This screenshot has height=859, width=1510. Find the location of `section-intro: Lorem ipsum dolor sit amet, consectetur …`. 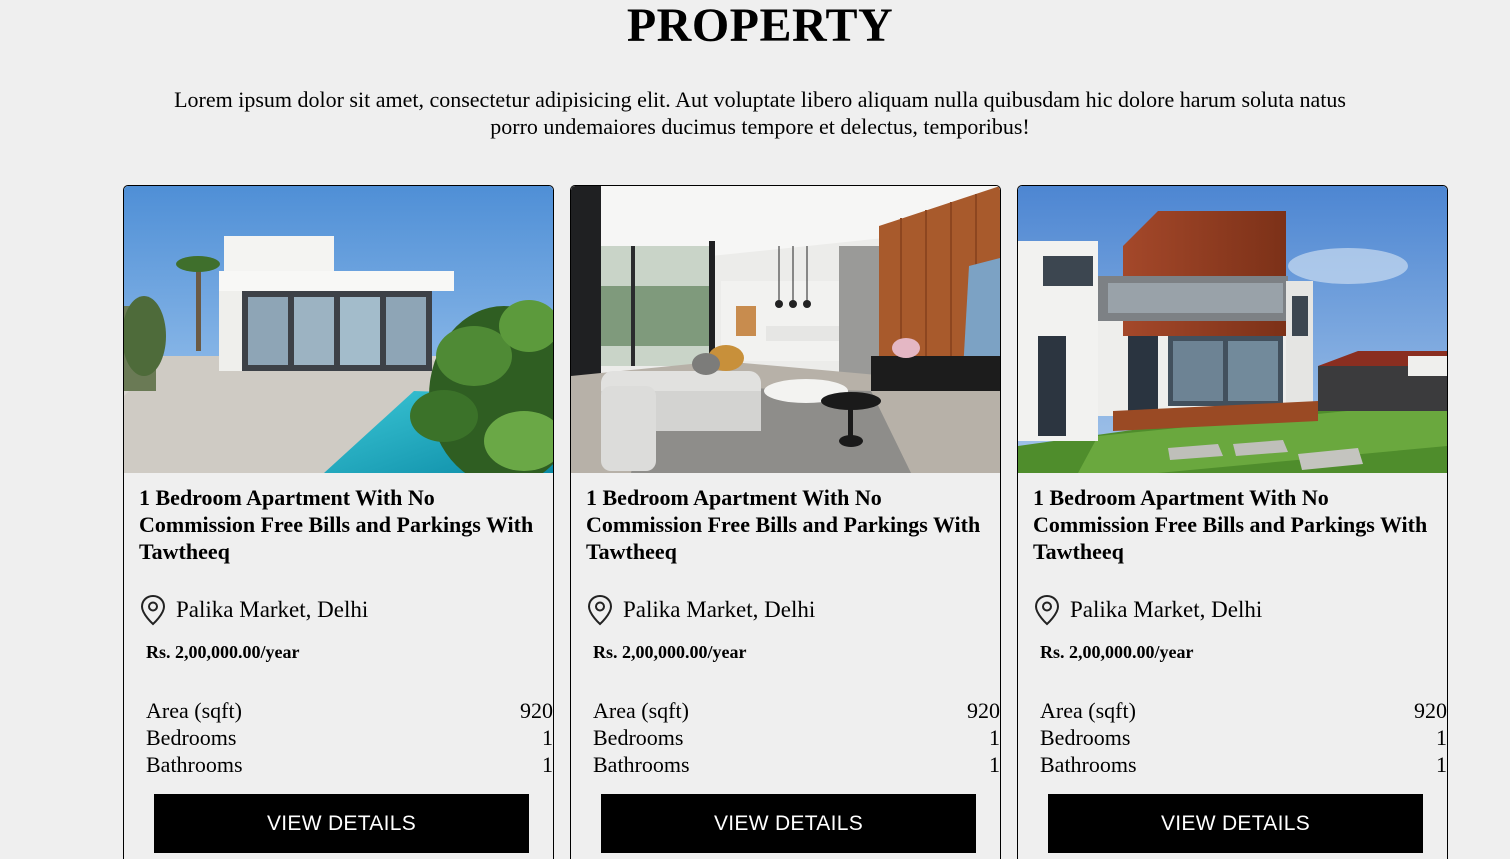

section-intro: Lorem ipsum dolor sit amet, consectetur … is located at coordinates (760, 113).